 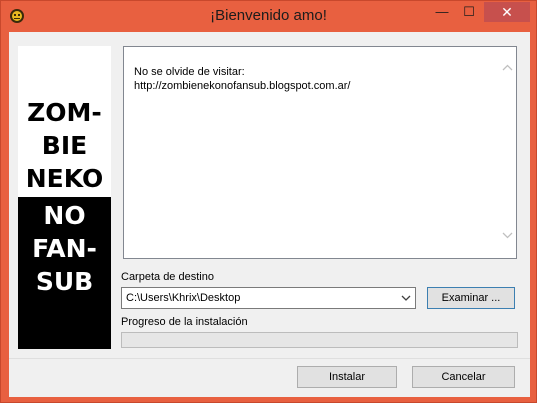 What do you see at coordinates (268, 298) in the screenshot?
I see `destination-combobox: C:\Users\Khrix\Desktop` at bounding box center [268, 298].